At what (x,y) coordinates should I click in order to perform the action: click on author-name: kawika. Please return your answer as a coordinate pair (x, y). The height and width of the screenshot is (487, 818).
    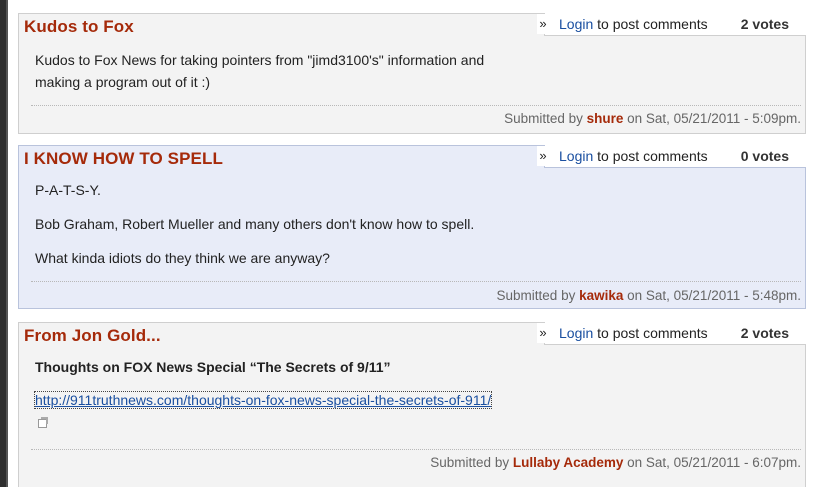
    Looking at the image, I should click on (601, 295).